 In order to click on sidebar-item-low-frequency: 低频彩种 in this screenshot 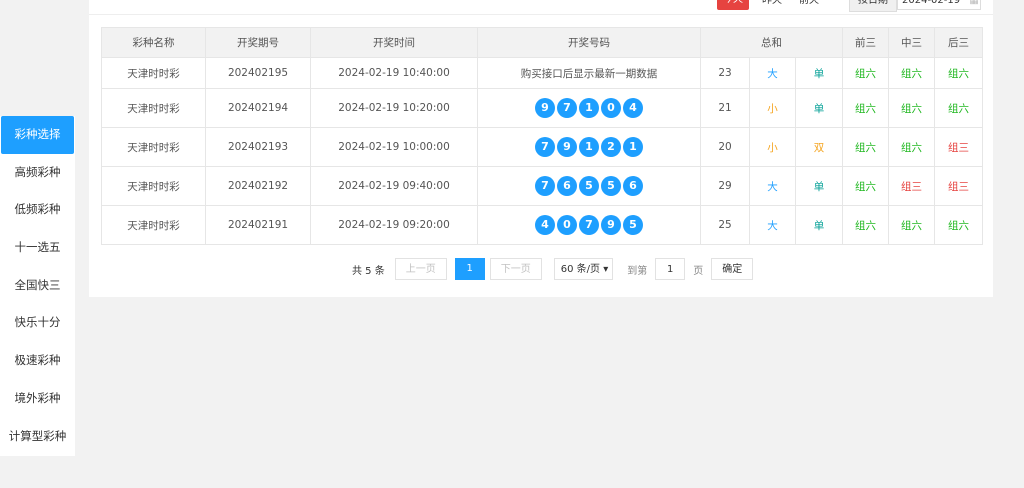, I will do `click(37, 210)`.